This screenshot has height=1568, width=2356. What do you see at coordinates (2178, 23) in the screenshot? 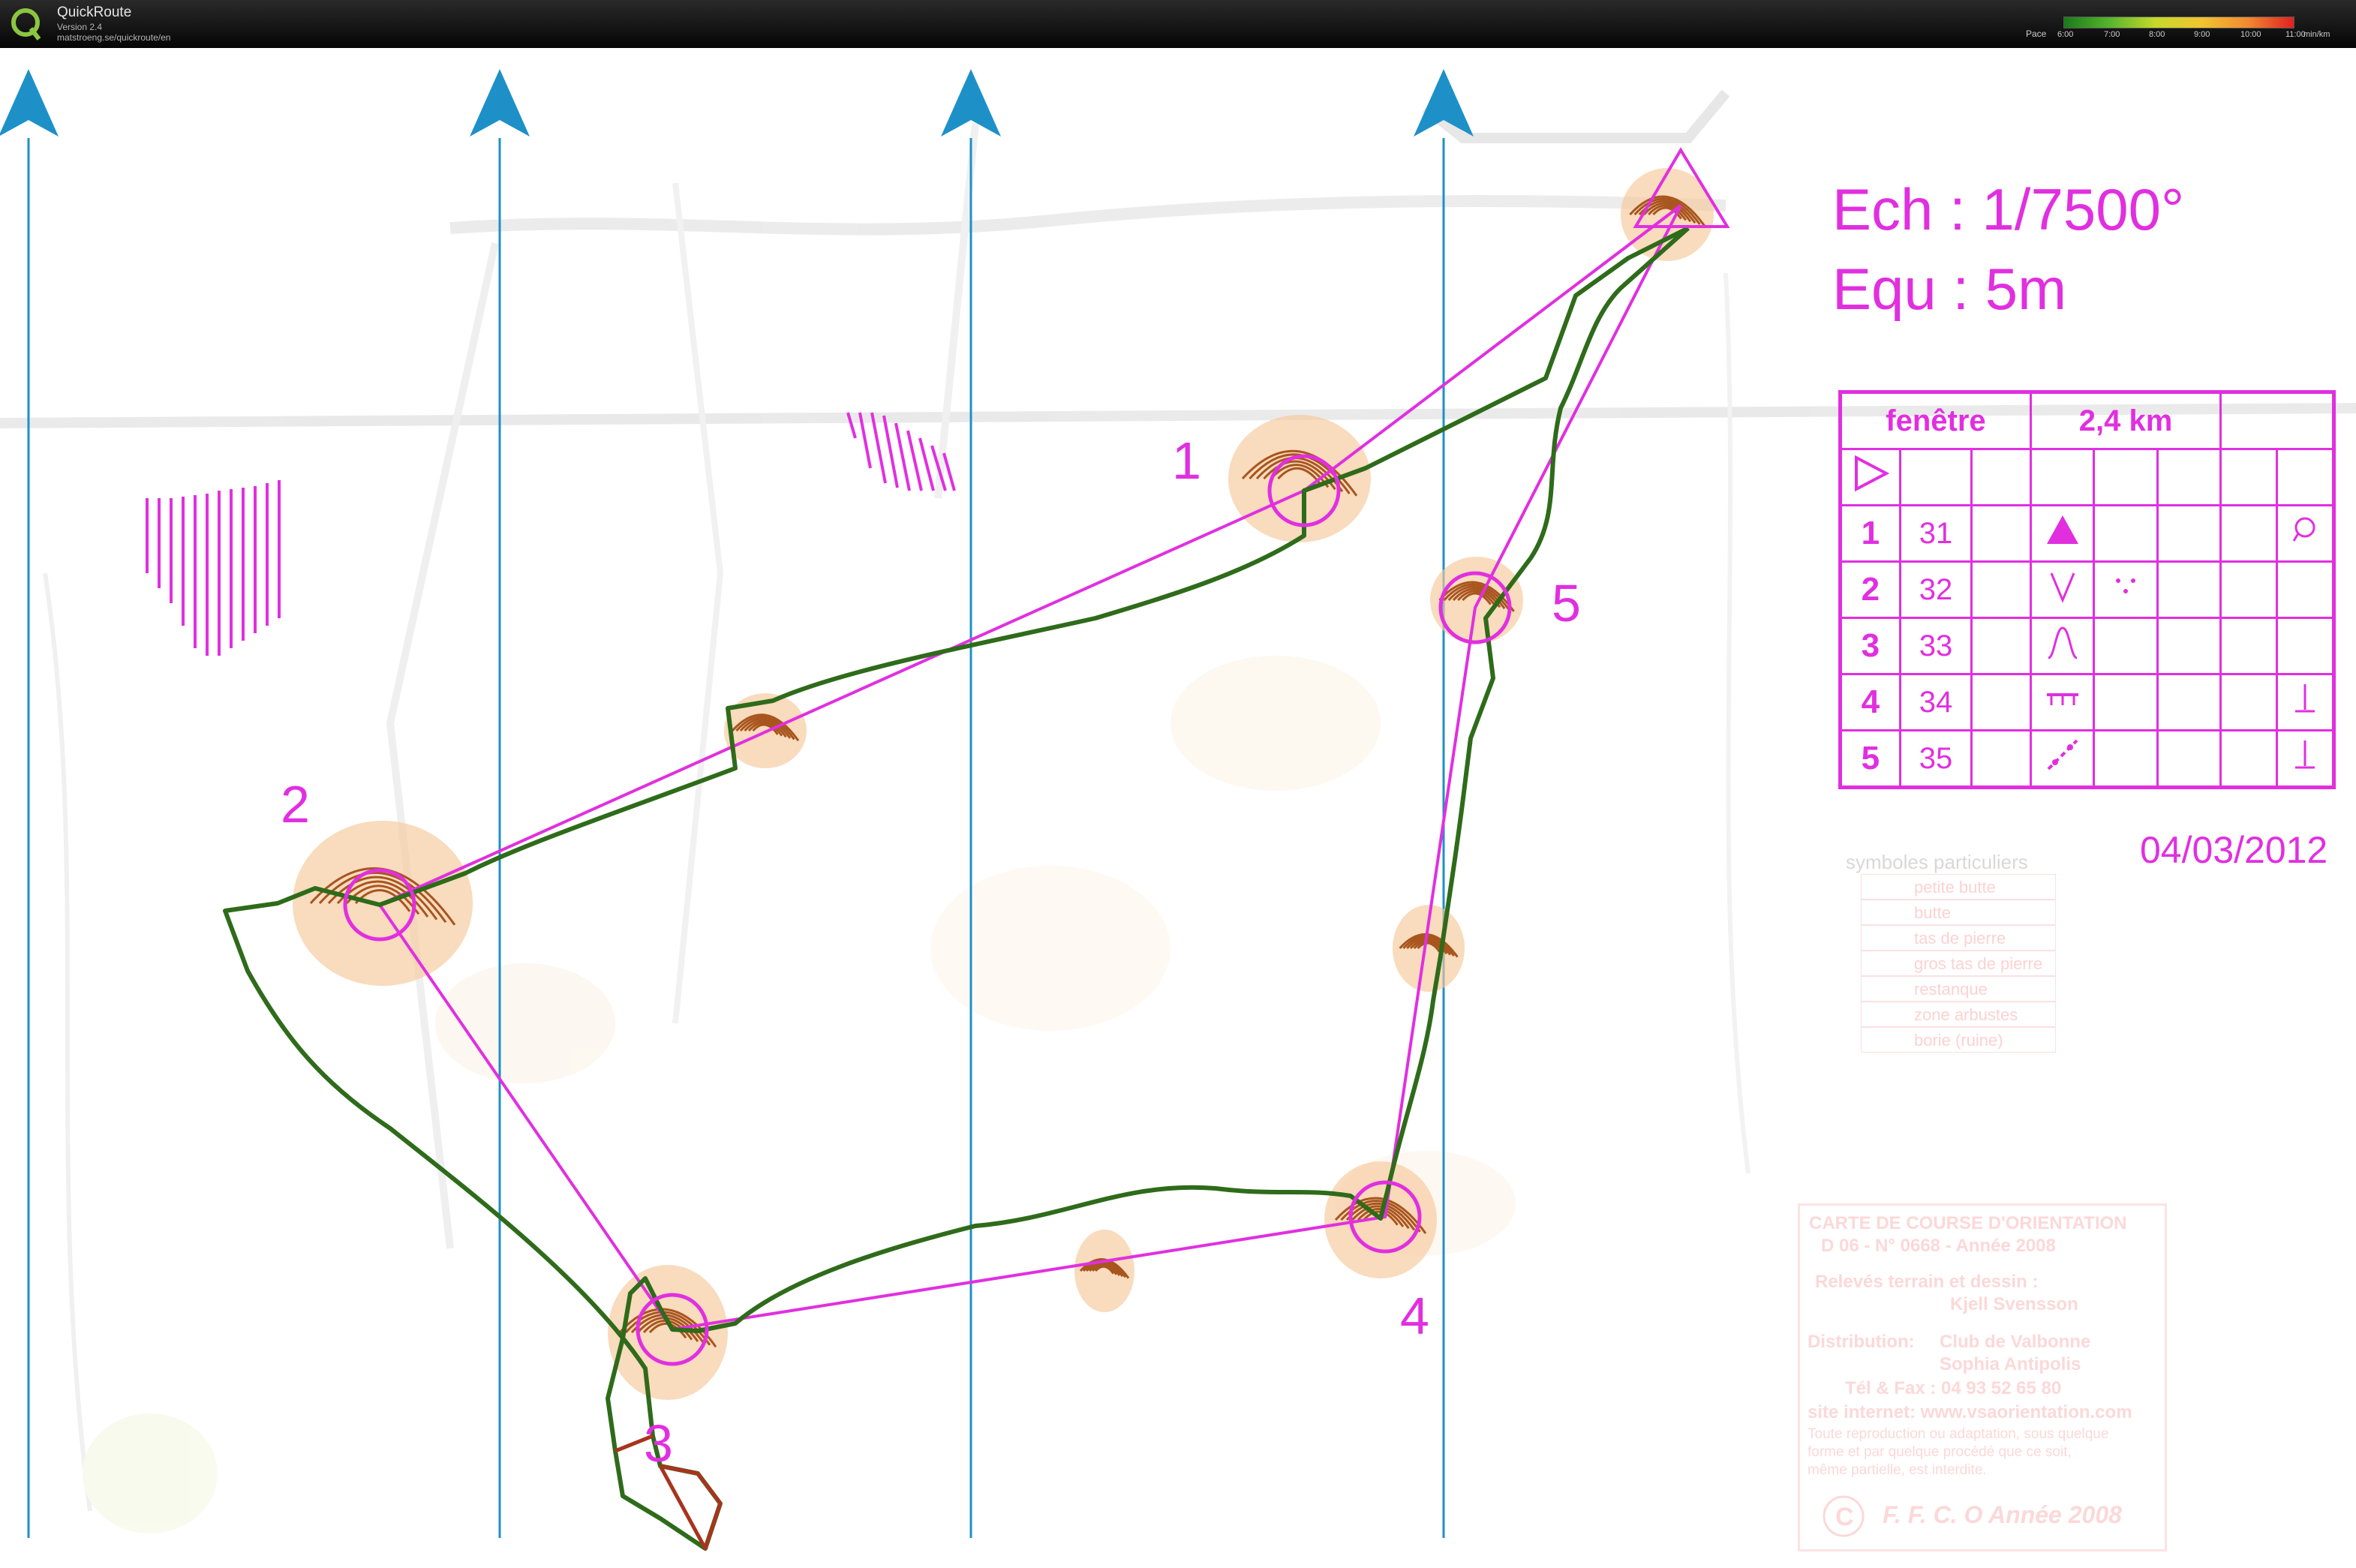
I see `pace-gradient-bar` at bounding box center [2178, 23].